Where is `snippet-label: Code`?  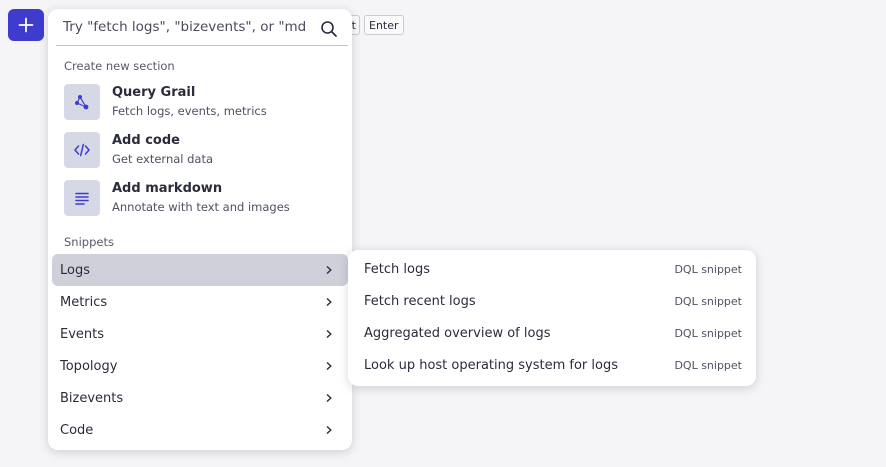 snippet-label: Code is located at coordinates (77, 430).